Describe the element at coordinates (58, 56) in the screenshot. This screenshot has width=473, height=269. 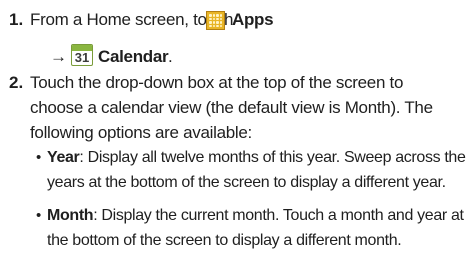
I see `arrow-icon: →` at that location.